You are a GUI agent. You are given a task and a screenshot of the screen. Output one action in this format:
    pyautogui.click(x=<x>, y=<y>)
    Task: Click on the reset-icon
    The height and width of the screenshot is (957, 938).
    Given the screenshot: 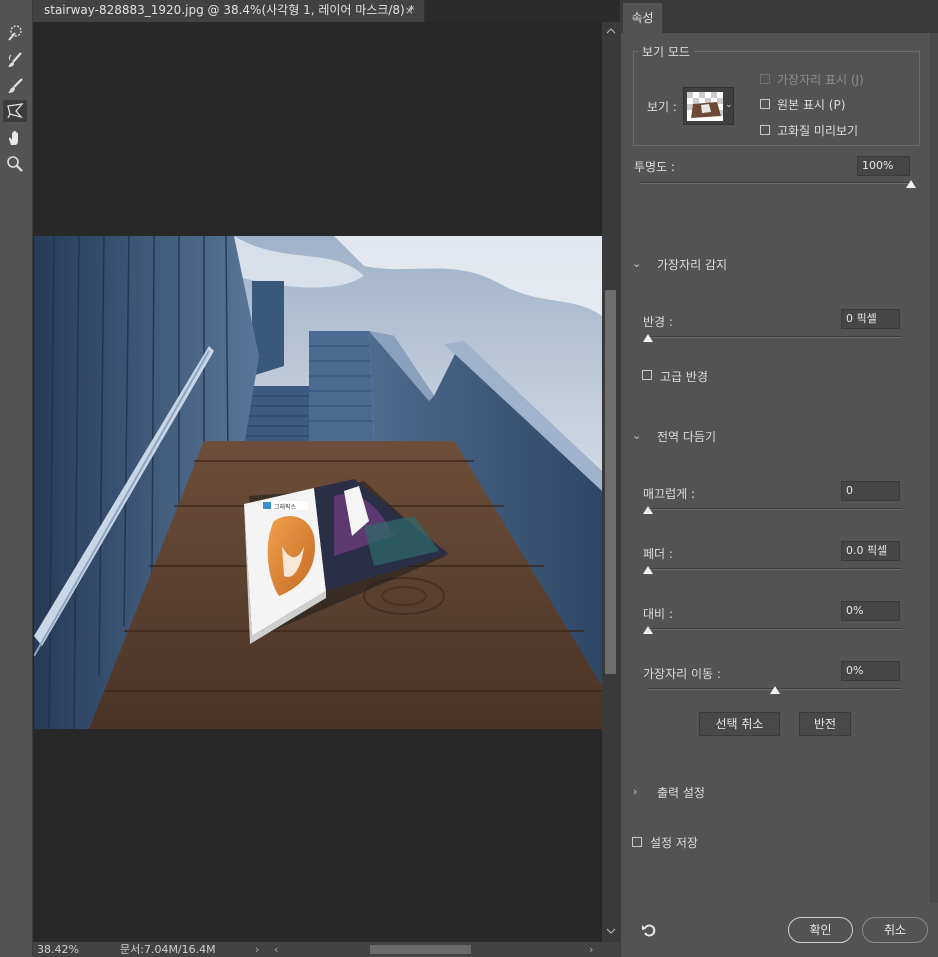 What is the action you would take?
    pyautogui.click(x=649, y=930)
    